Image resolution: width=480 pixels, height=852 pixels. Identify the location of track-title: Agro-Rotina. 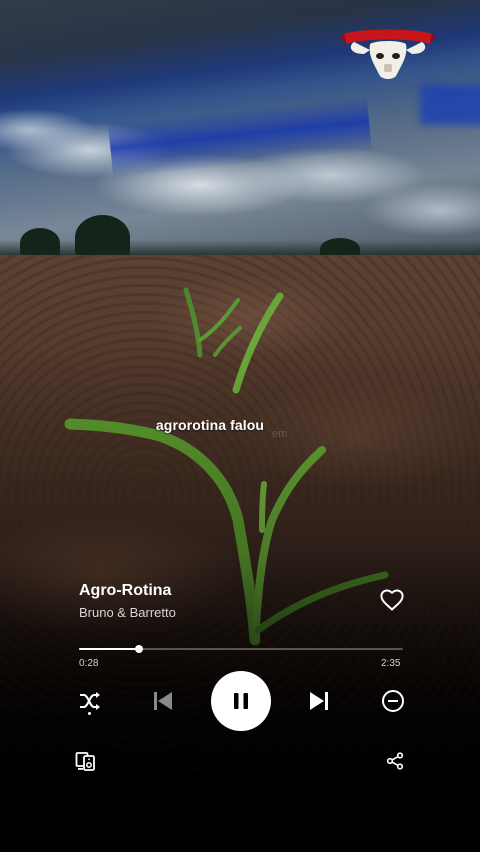
(125, 591).